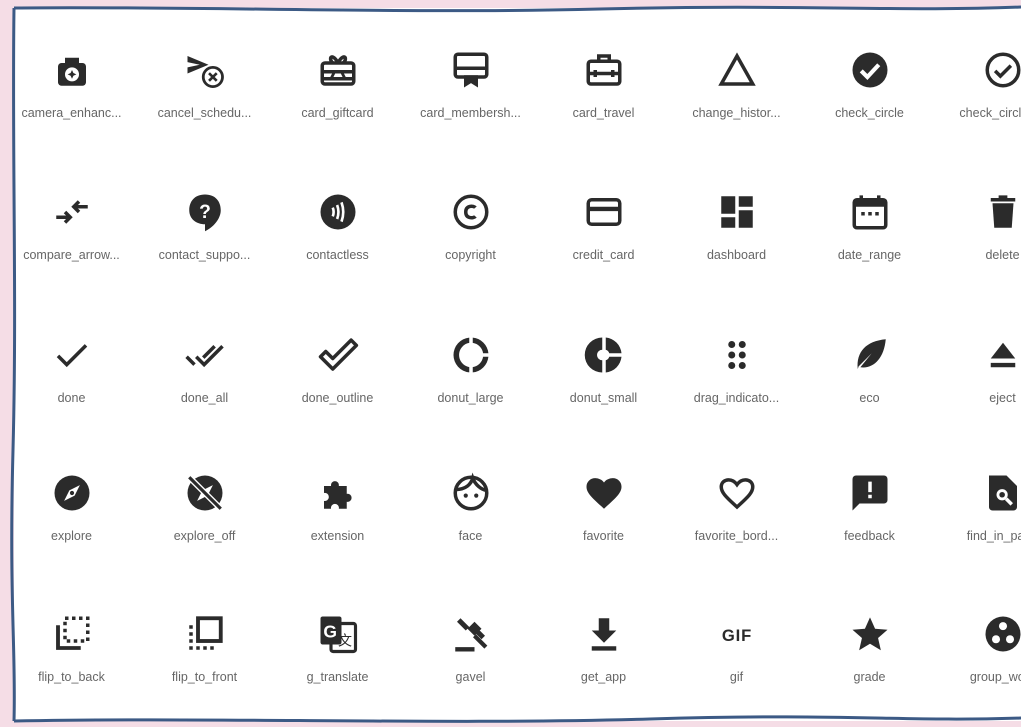 The width and height of the screenshot is (1021, 727). What do you see at coordinates (603, 113) in the screenshot?
I see `icon-label: card_travel` at bounding box center [603, 113].